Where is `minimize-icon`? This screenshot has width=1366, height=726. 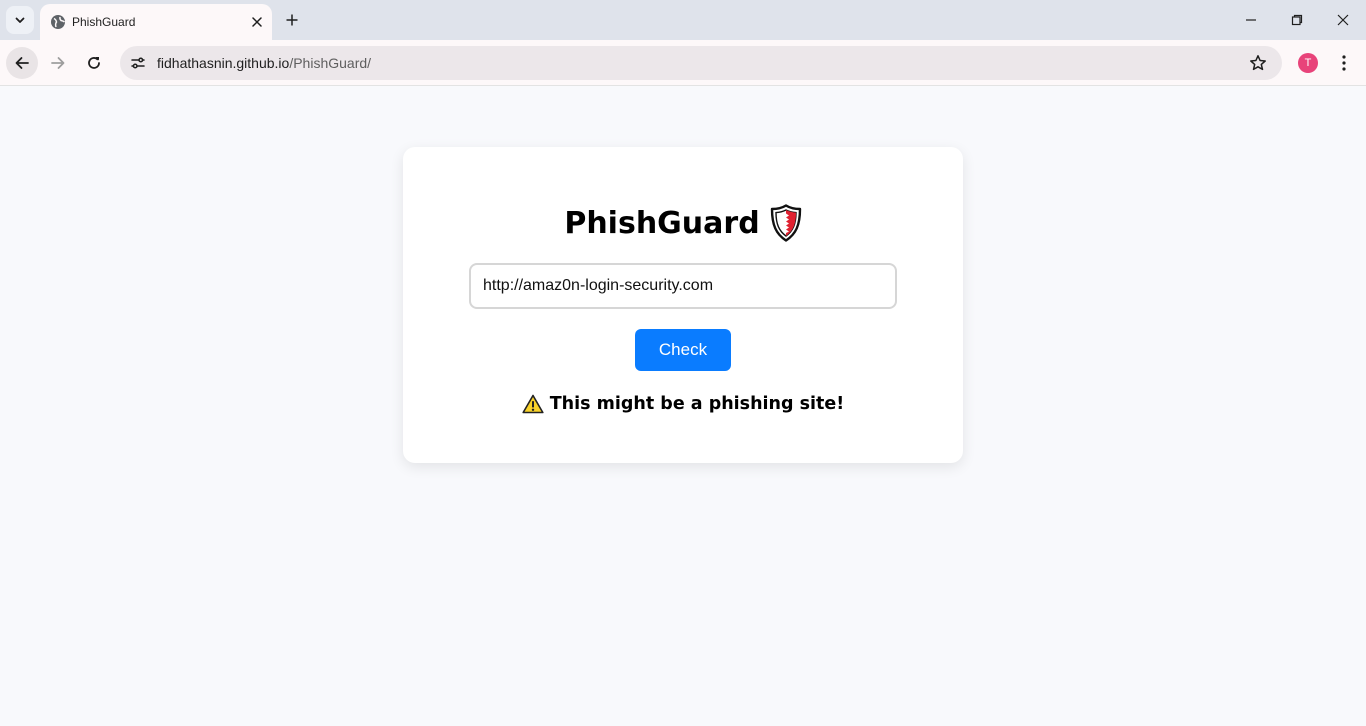 minimize-icon is located at coordinates (1251, 20).